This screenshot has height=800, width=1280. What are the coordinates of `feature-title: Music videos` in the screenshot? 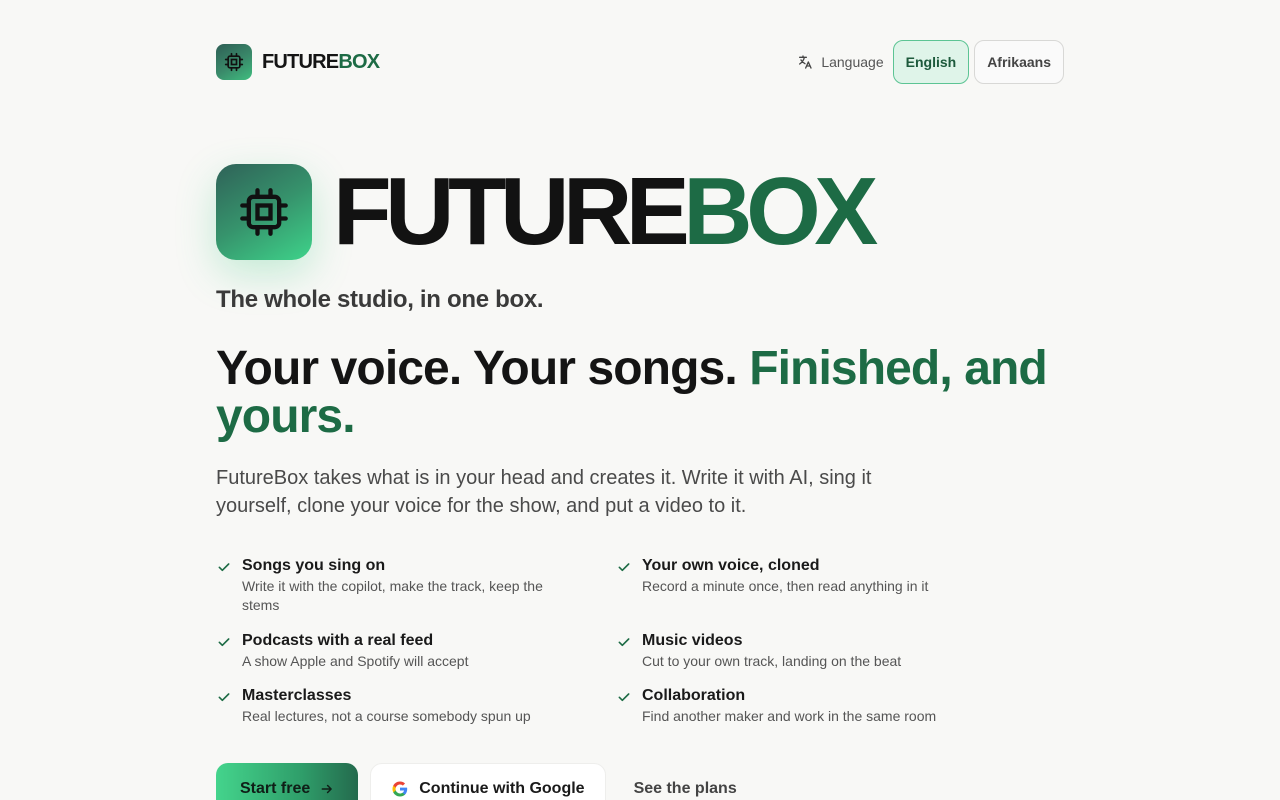 It's located at (692, 640).